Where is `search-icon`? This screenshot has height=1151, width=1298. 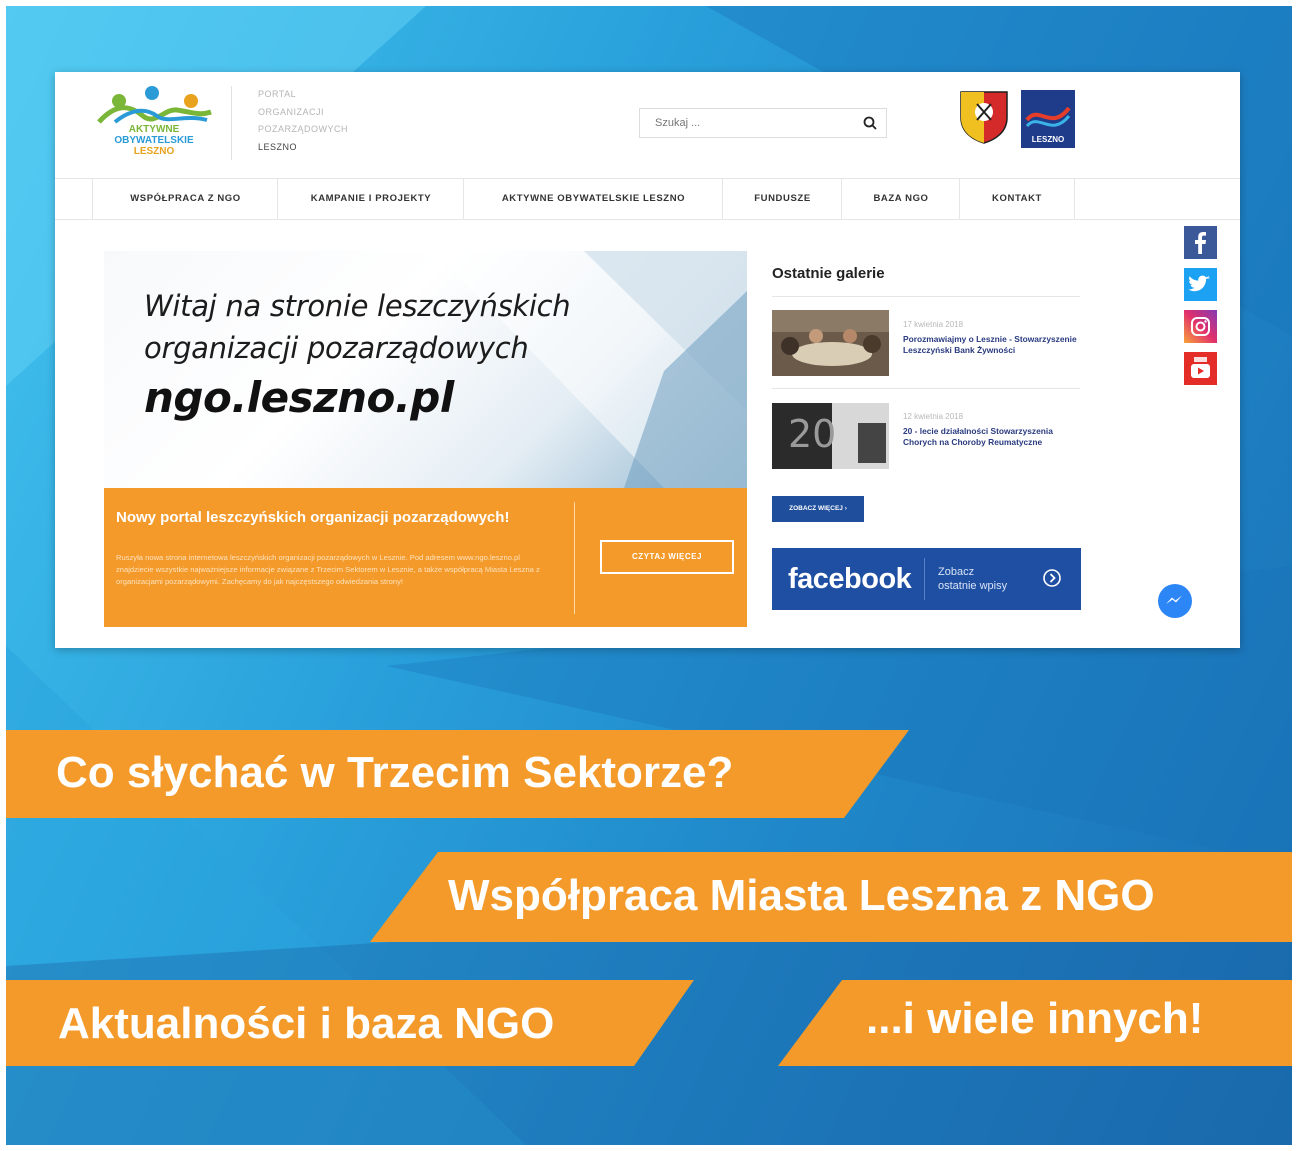 search-icon is located at coordinates (870, 123).